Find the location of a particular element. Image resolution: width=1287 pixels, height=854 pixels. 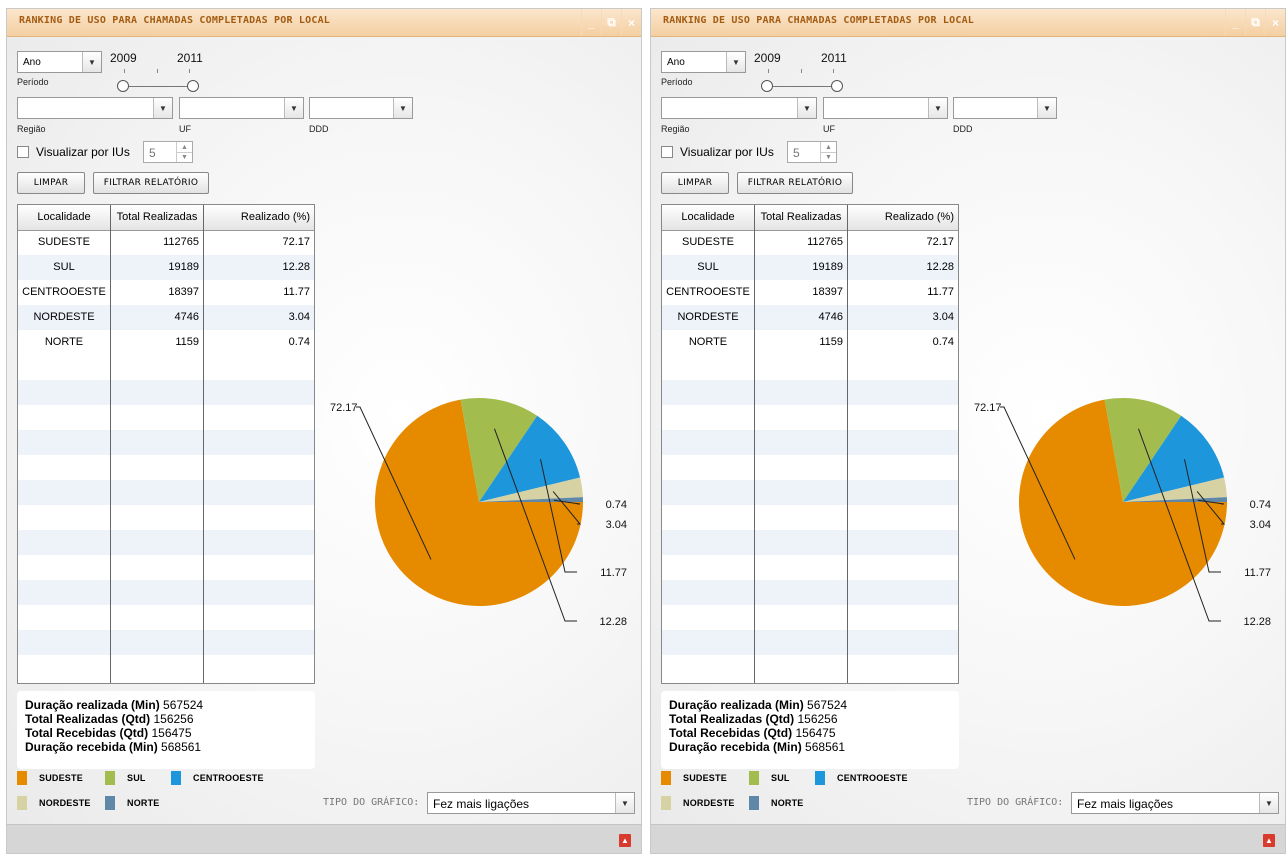

panel-footer: ▲ is located at coordinates (968, 838).